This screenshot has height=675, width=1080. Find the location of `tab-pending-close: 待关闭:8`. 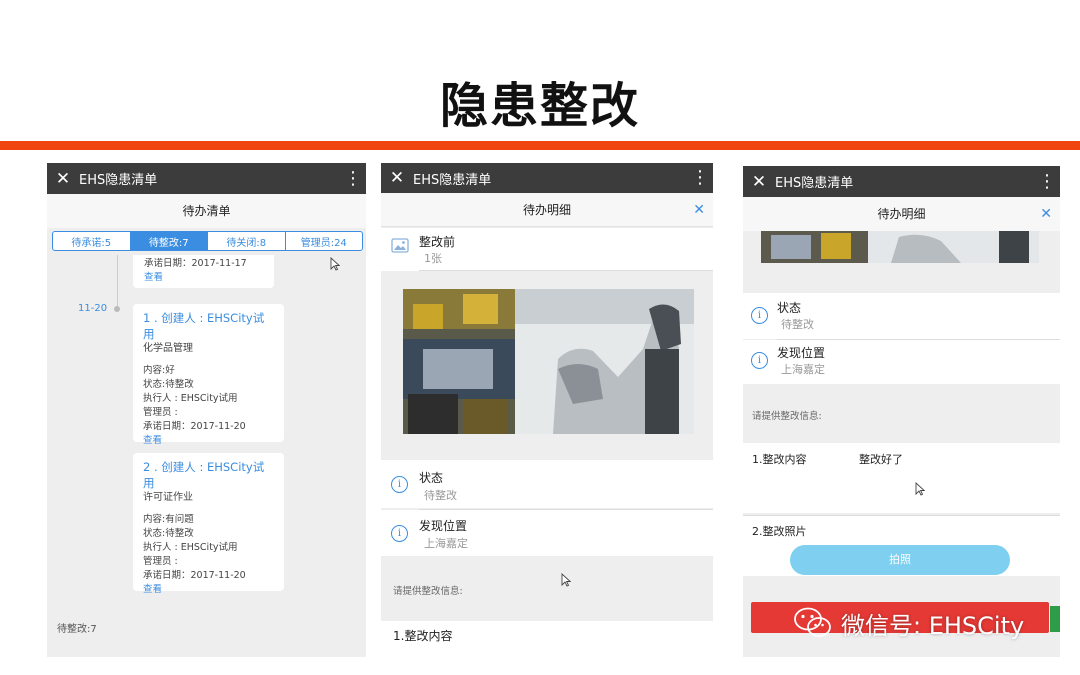

tab-pending-close: 待关闭:8 is located at coordinates (247, 241).